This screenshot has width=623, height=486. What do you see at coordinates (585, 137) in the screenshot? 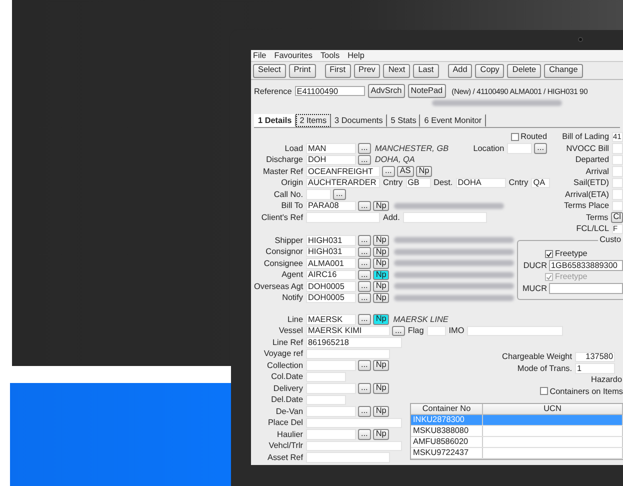
I see `field-label: Bill of Lading` at bounding box center [585, 137].